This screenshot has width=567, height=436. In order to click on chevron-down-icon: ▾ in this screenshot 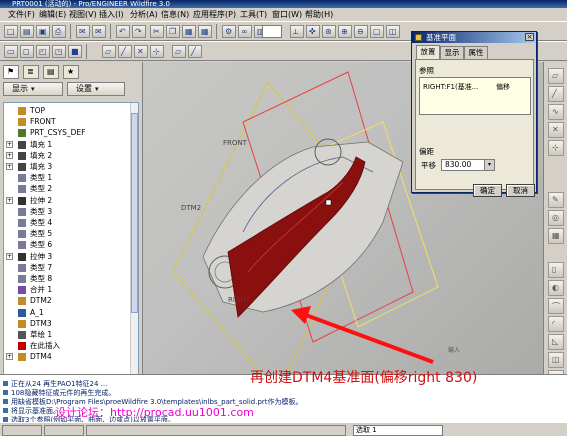, I will do `click(489, 165)`.